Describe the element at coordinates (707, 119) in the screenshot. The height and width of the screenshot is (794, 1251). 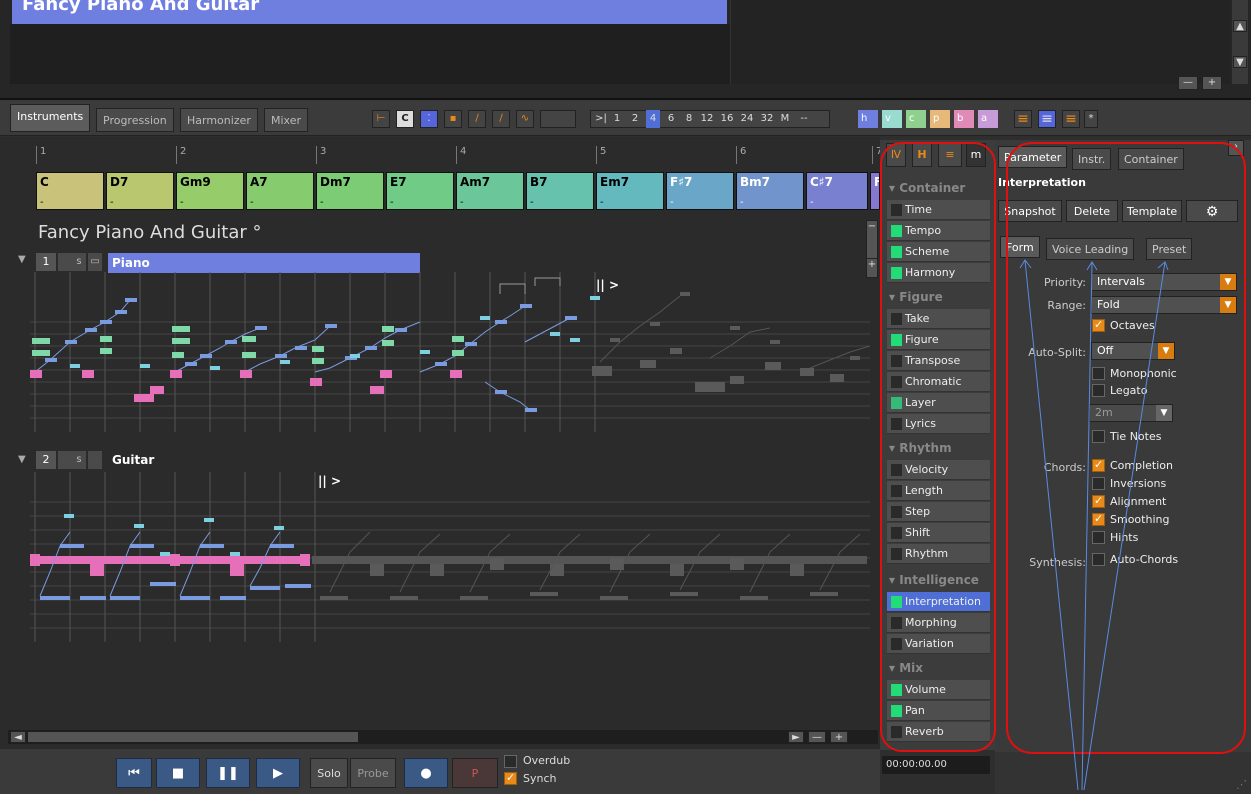
I see `grid-value: 12` at that location.